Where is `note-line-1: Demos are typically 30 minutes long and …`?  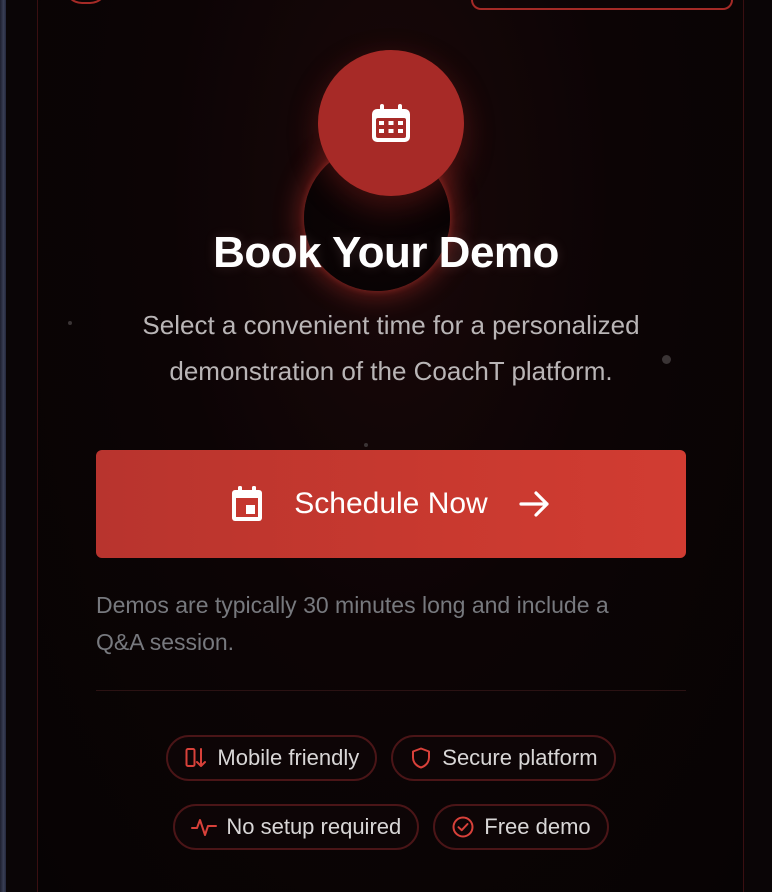 note-line-1: Demos are typically 30 minutes long and … is located at coordinates (352, 605).